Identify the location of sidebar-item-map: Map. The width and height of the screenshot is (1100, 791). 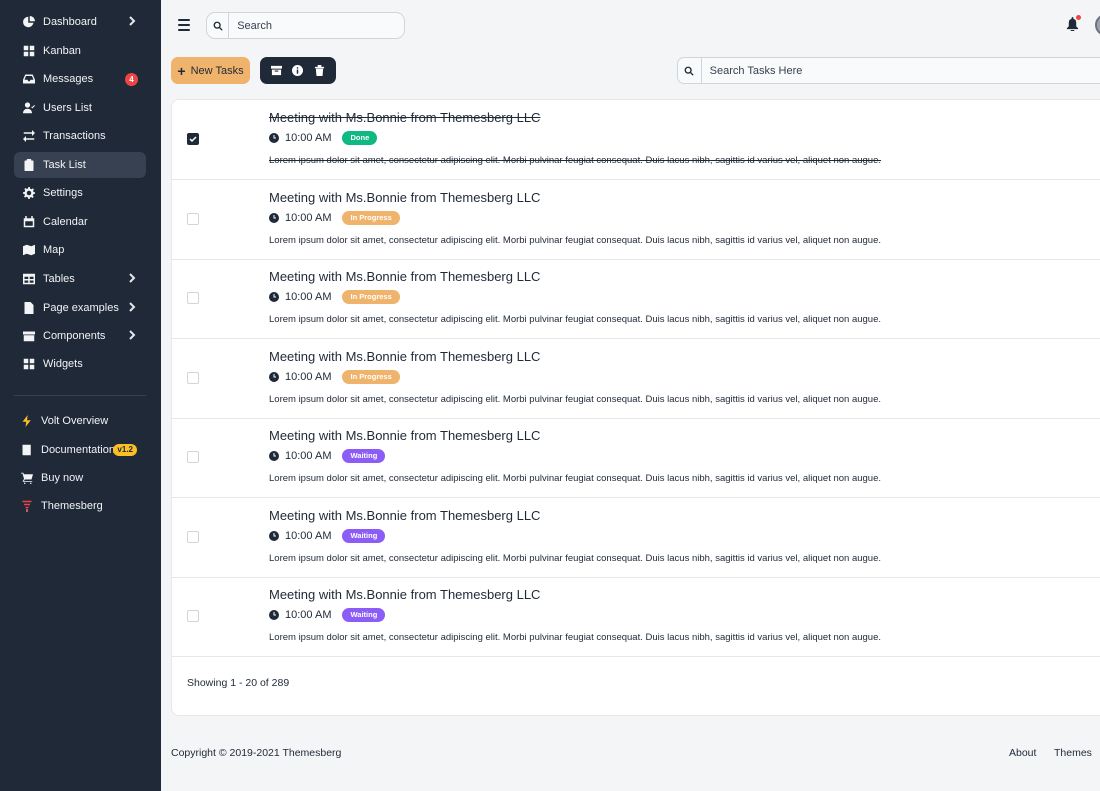
(80, 250).